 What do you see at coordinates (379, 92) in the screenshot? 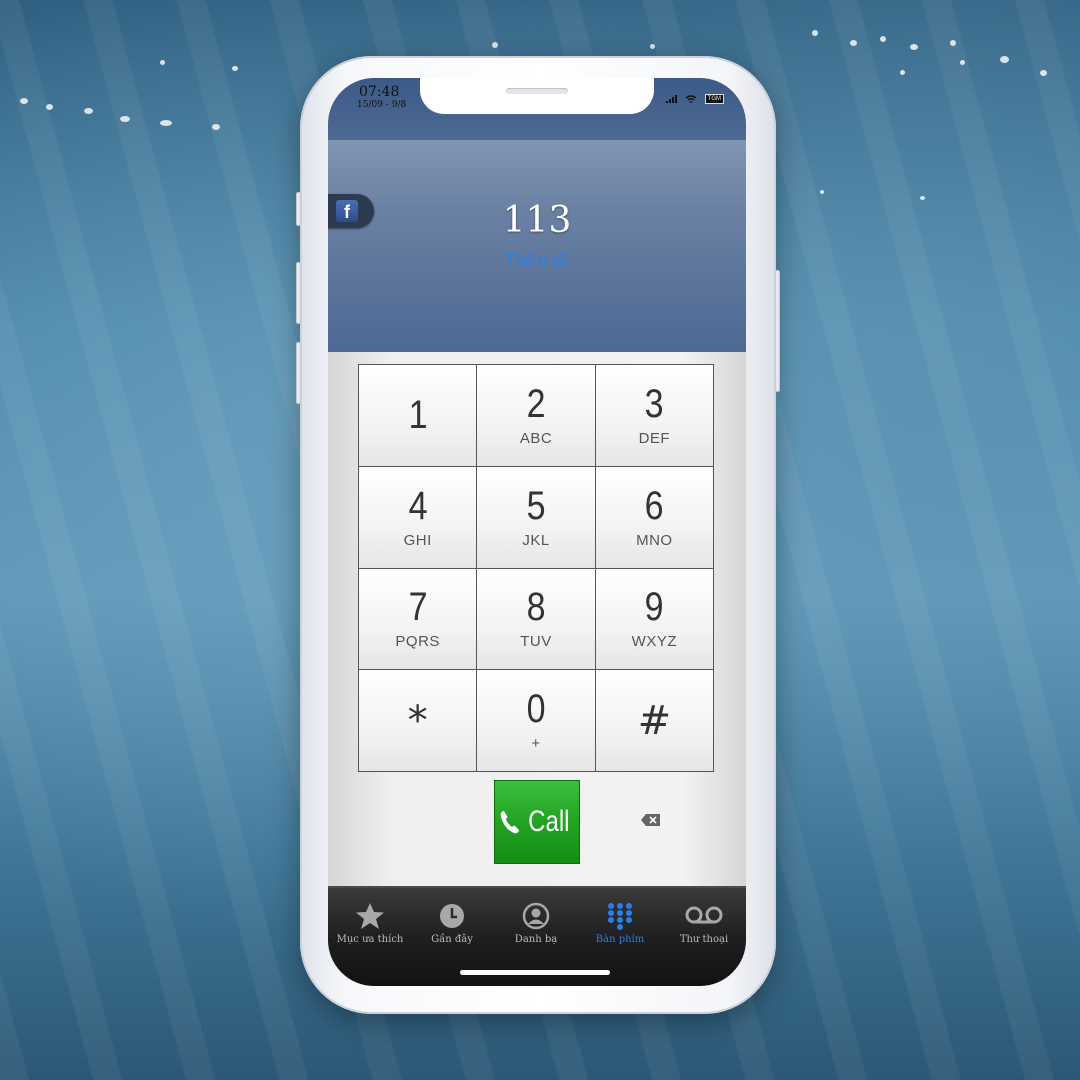
I see `status-time: 07:48` at bounding box center [379, 92].